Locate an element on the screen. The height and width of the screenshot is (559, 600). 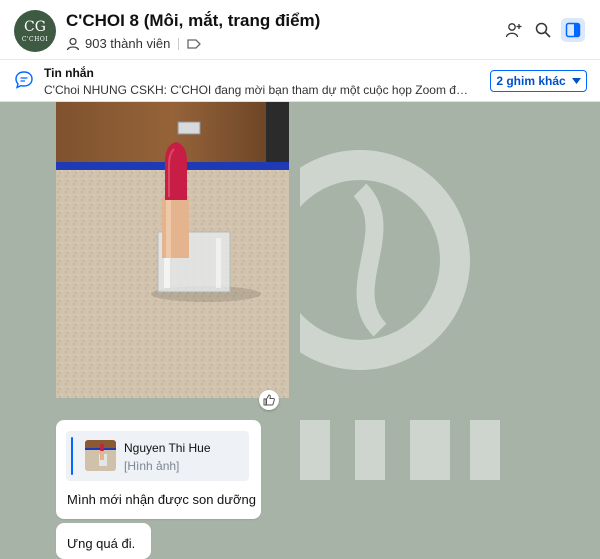
tag-icon is located at coordinates (194, 44).